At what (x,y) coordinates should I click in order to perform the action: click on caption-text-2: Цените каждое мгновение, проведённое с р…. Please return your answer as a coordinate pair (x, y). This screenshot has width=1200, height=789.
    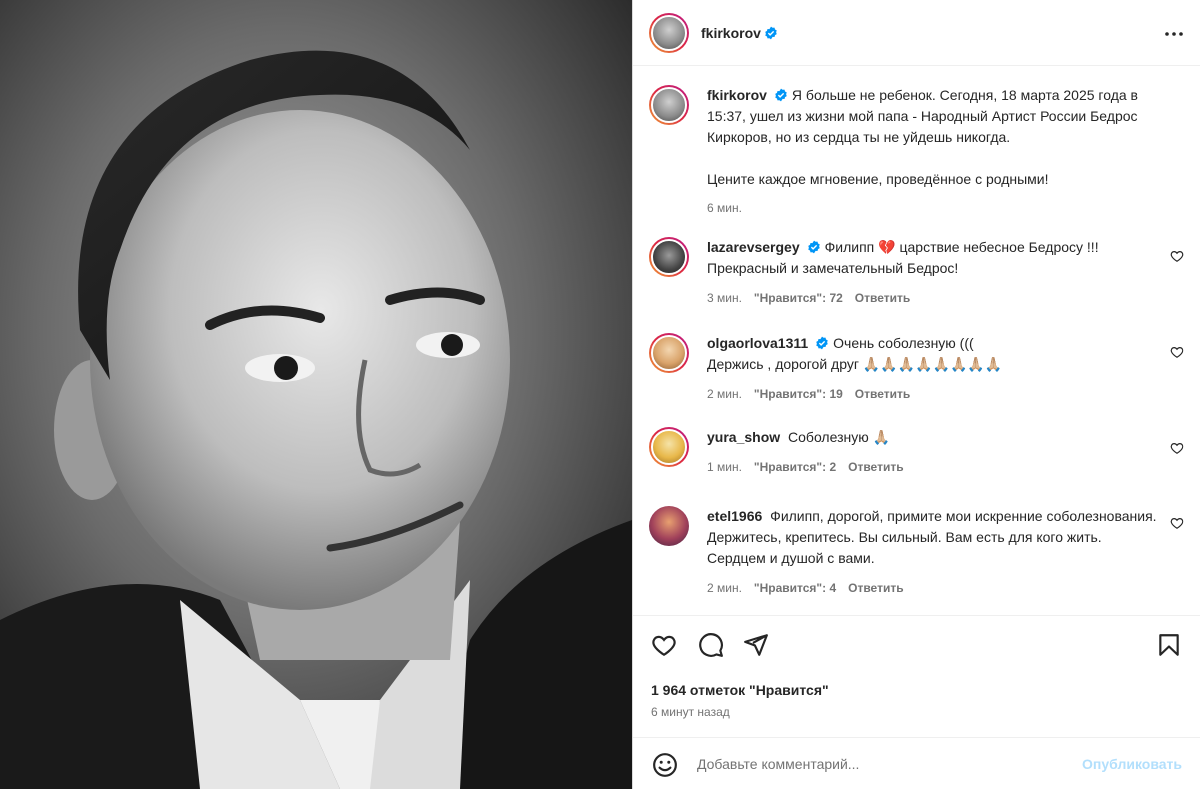
    Looking at the image, I should click on (878, 179).